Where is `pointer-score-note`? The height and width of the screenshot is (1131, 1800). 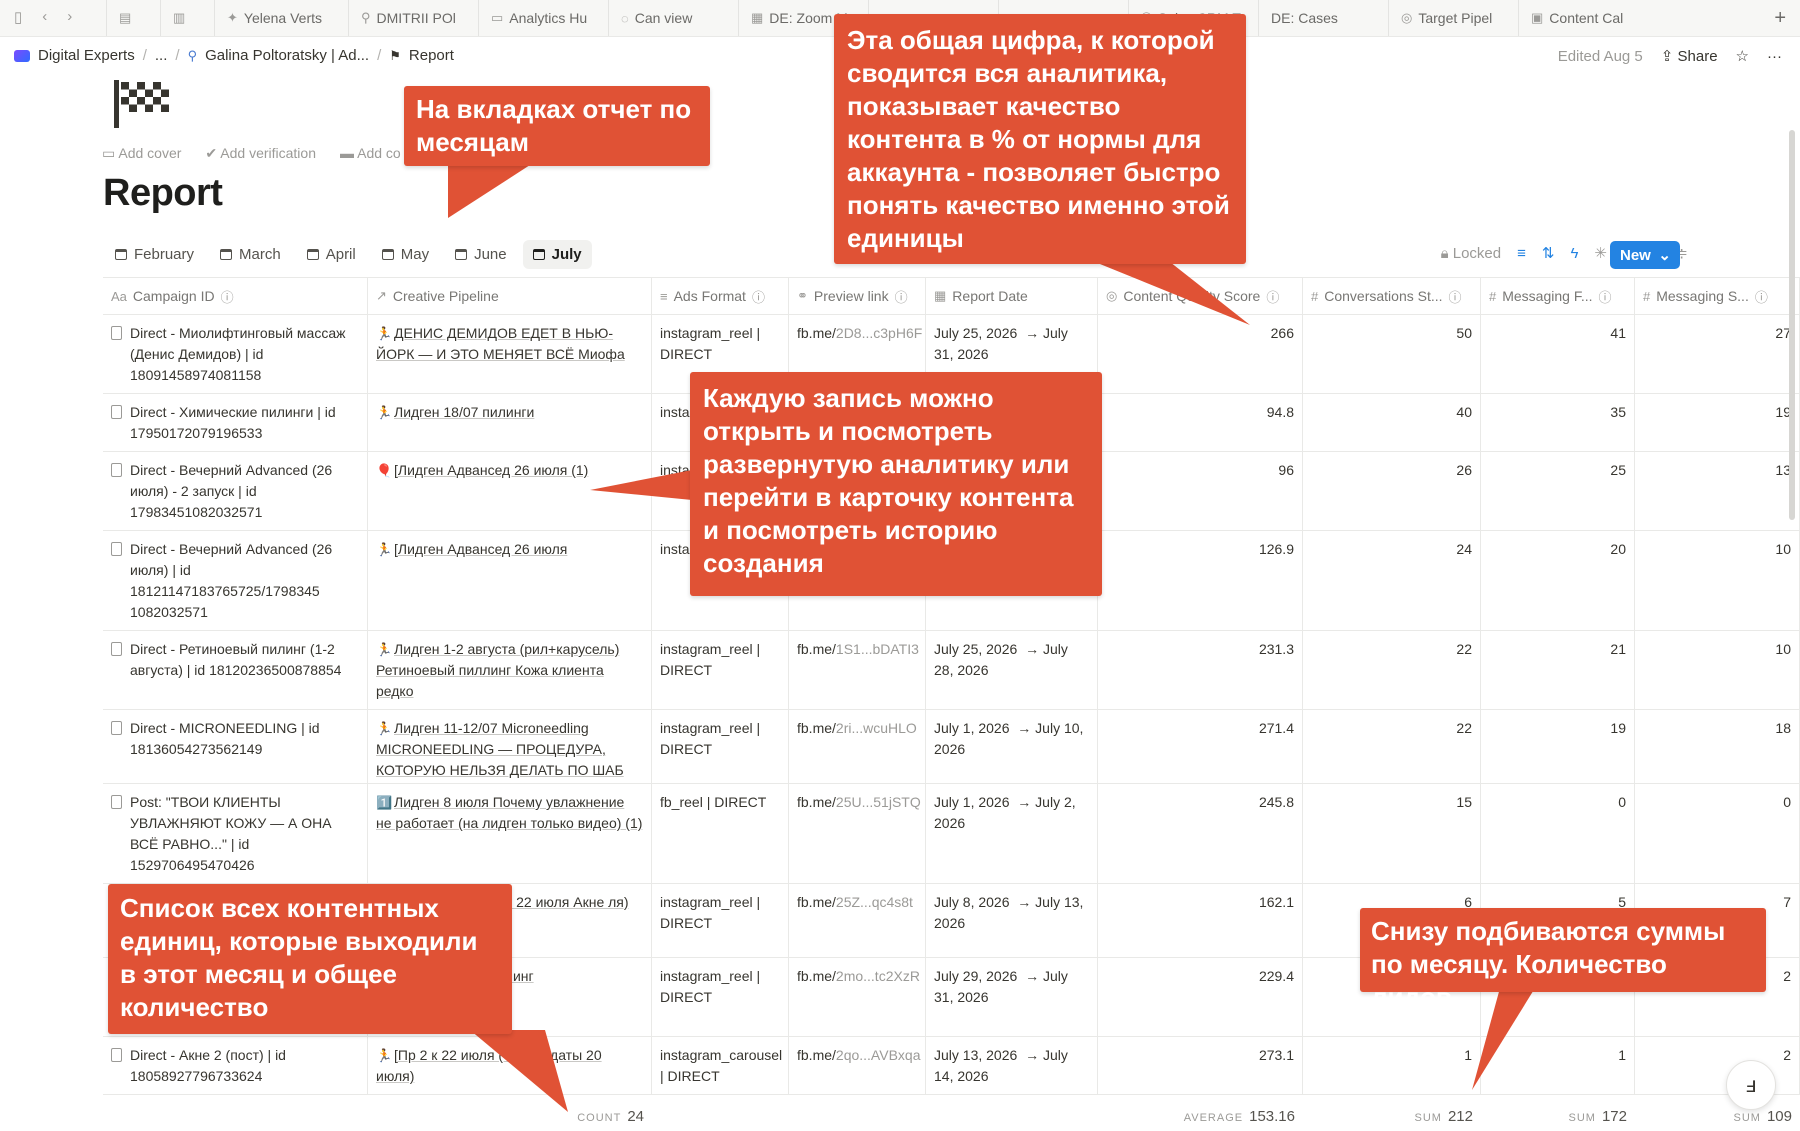
pointer-score-note is located at coordinates (1172, 293).